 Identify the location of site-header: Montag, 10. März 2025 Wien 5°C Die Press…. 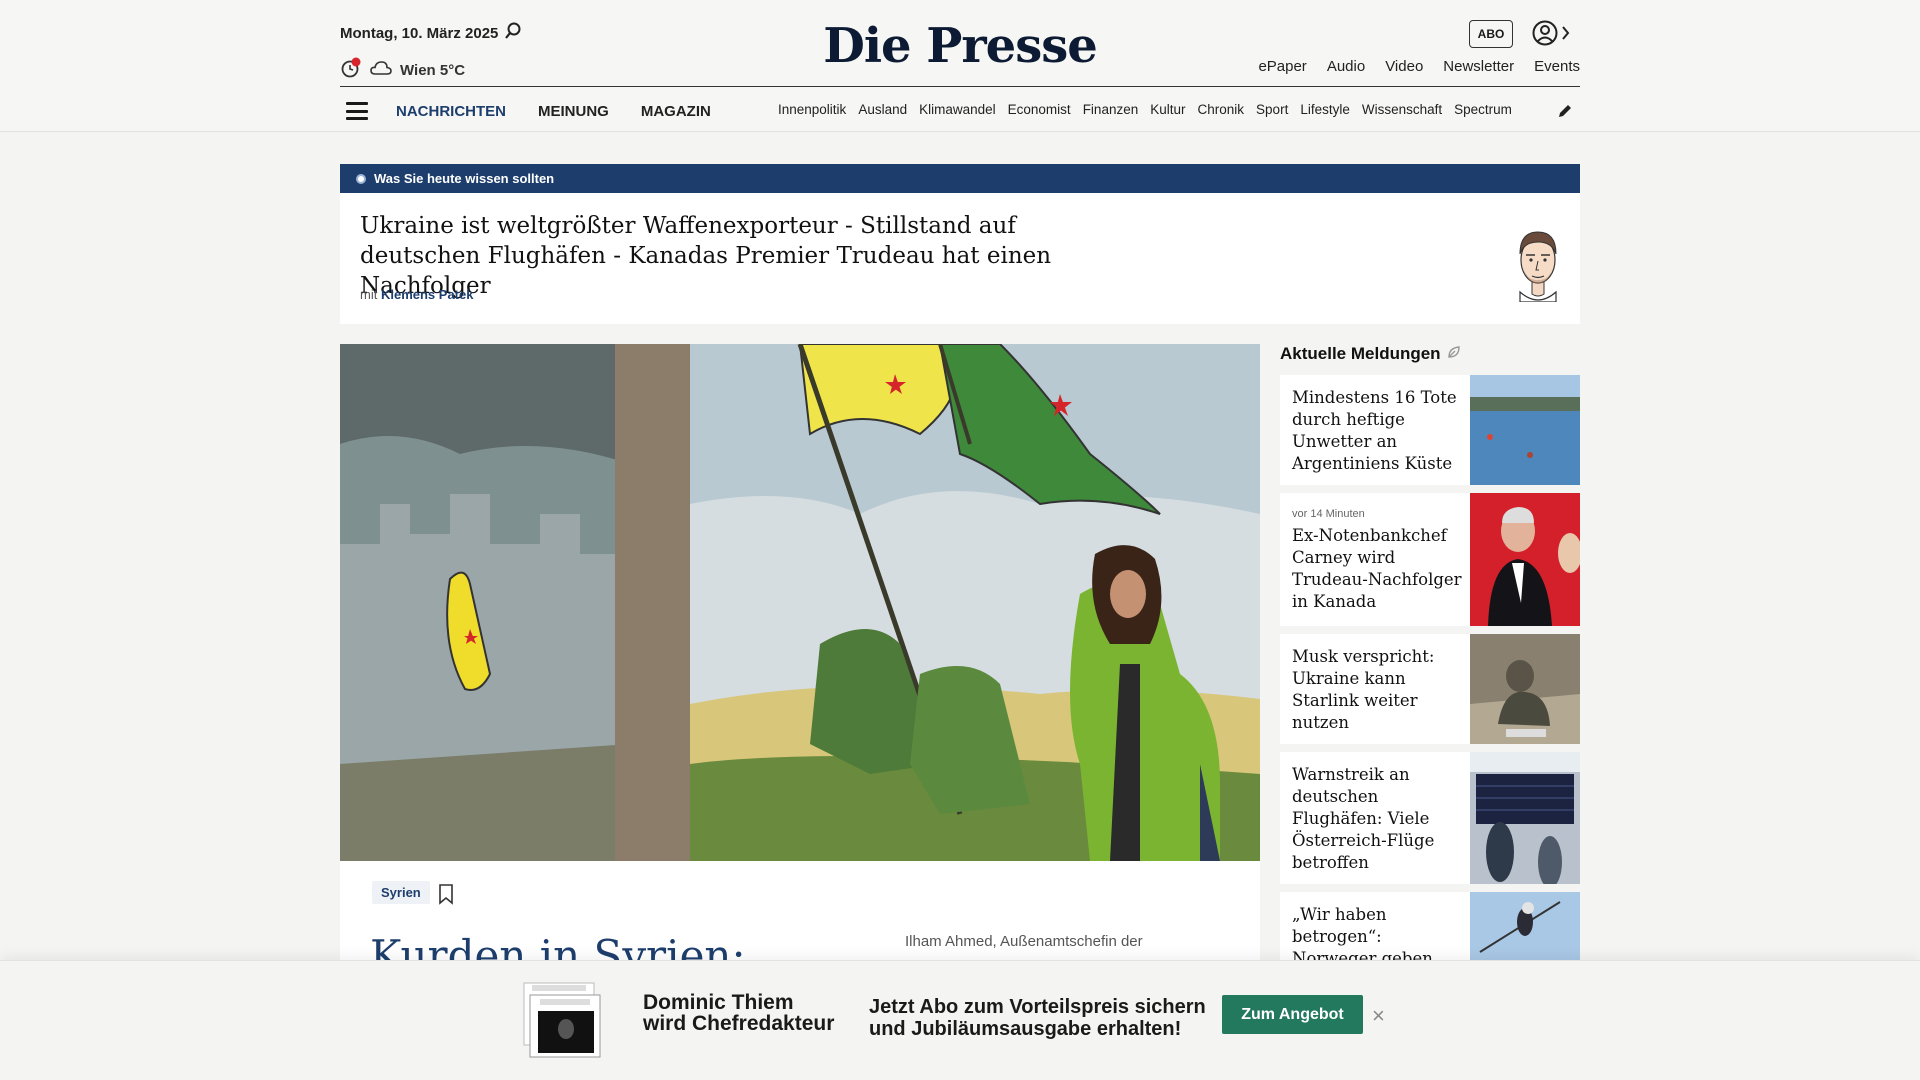
(960, 66).